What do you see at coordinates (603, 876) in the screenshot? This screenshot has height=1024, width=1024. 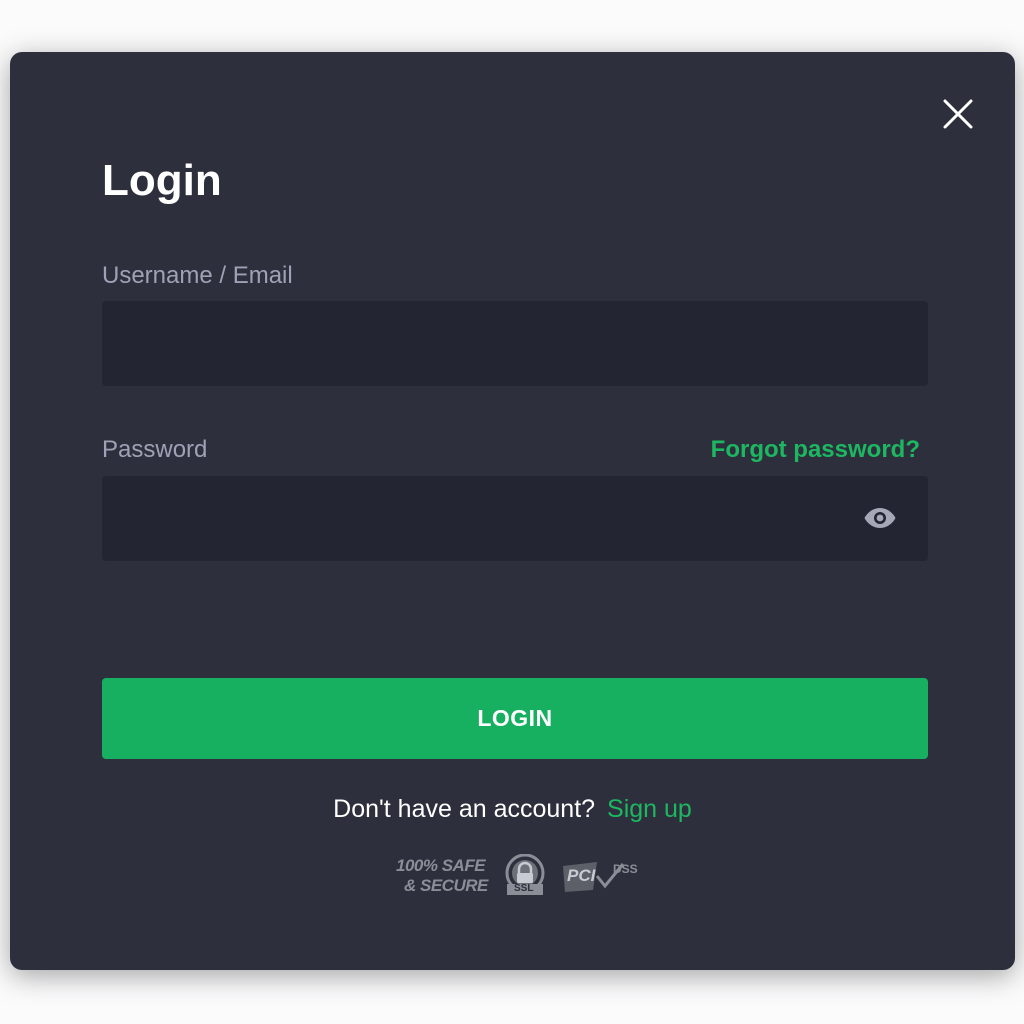 I see `pci-dss-badge: PCI DSS` at bounding box center [603, 876].